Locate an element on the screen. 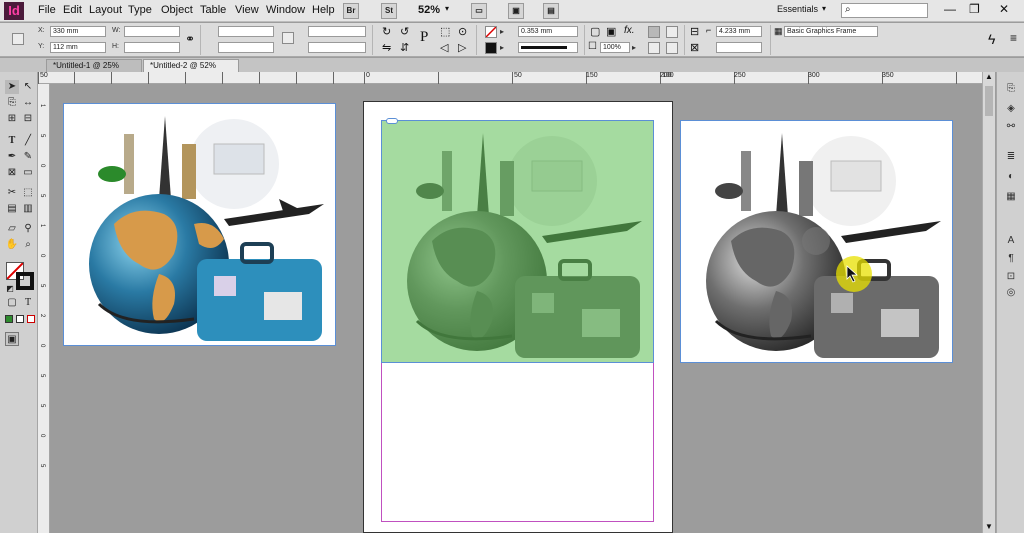  stroke-type-select is located at coordinates (548, 47).